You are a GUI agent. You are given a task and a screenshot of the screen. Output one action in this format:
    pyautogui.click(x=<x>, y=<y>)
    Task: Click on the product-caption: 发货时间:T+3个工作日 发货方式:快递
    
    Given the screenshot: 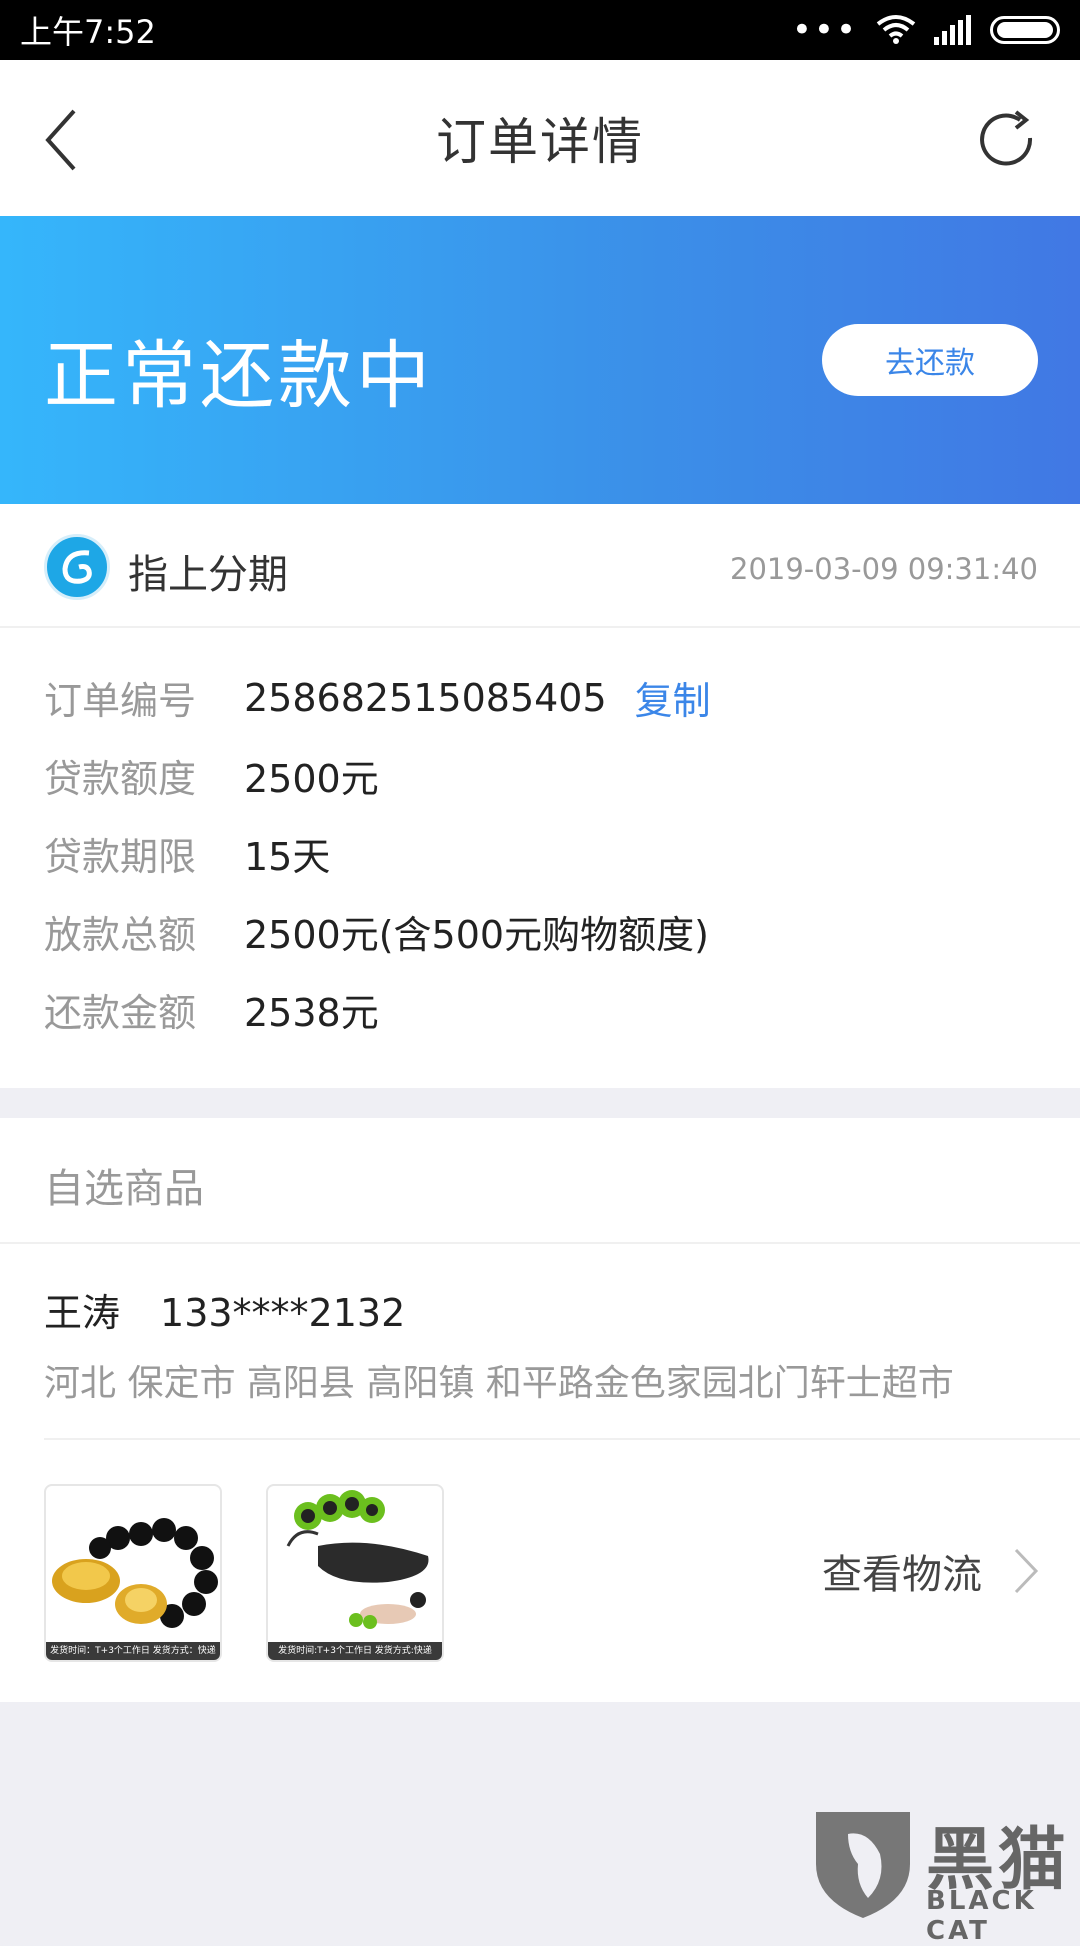 What is the action you would take?
    pyautogui.click(x=355, y=1651)
    